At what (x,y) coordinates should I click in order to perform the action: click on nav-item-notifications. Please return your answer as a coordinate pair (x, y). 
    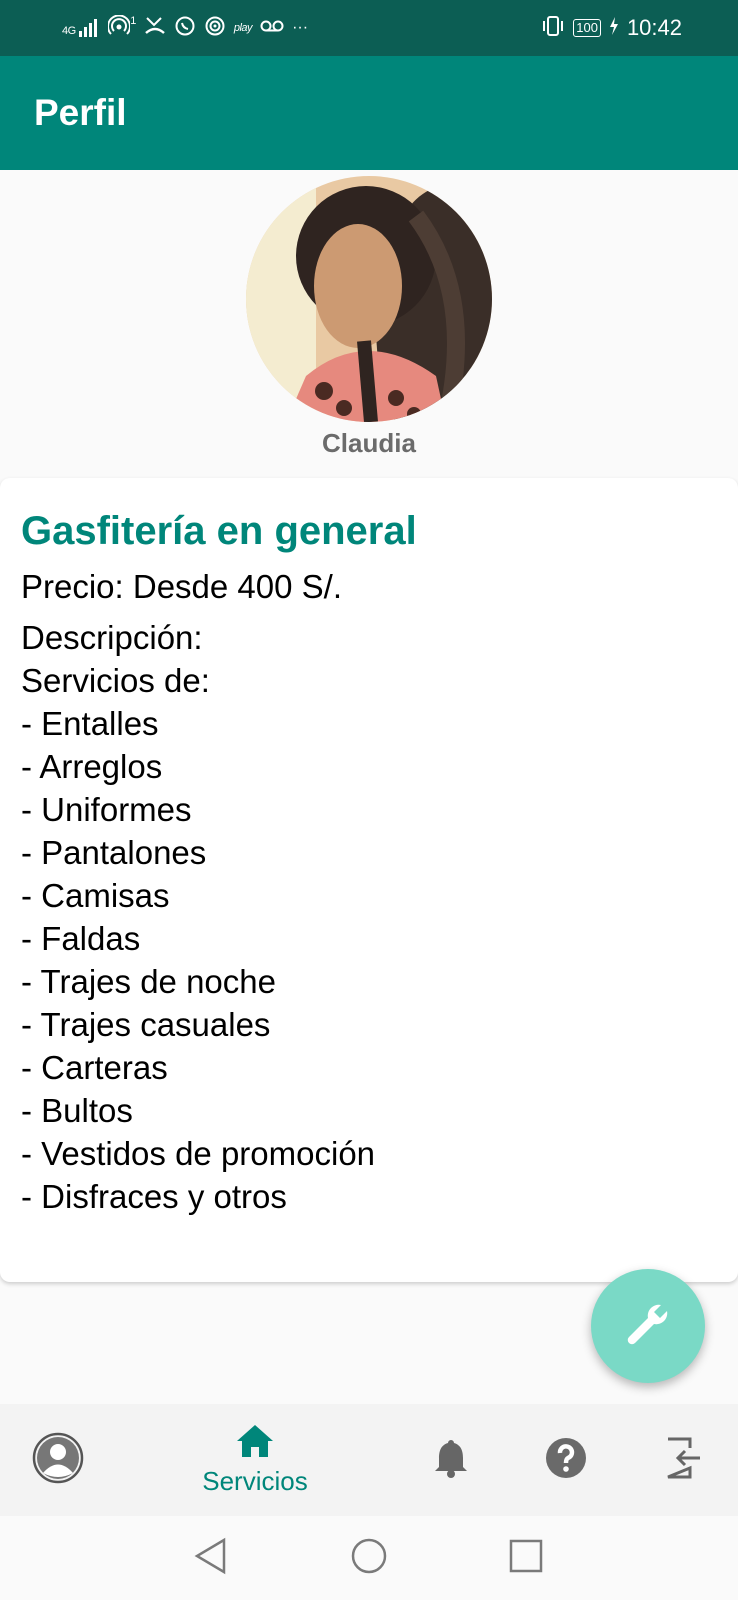
    Looking at the image, I should click on (451, 1460).